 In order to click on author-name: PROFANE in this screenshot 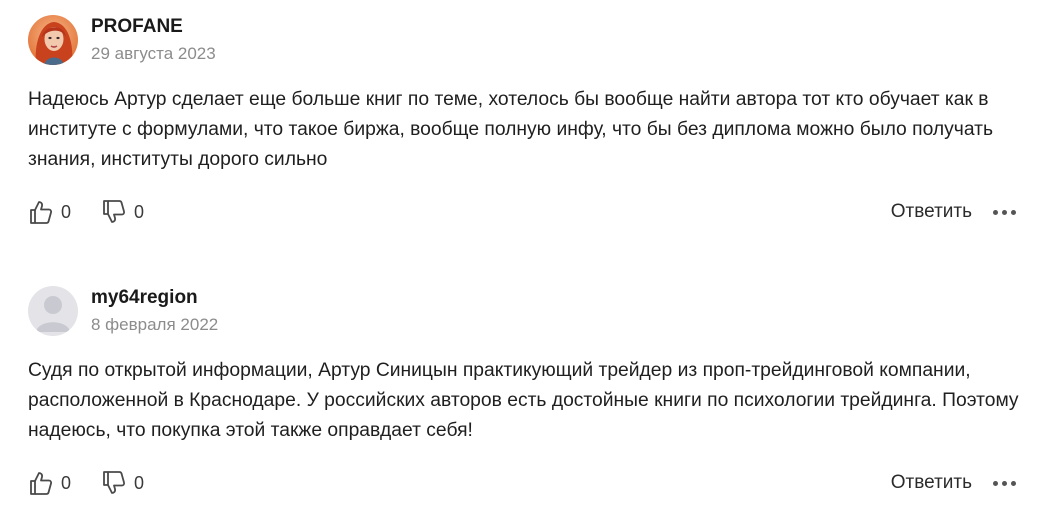, I will do `click(153, 27)`.